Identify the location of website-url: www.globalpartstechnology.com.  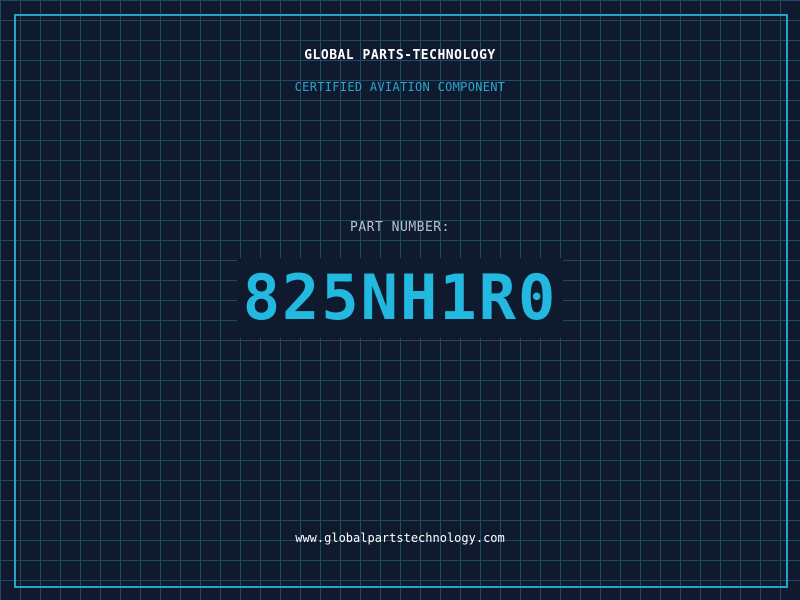
(400, 538).